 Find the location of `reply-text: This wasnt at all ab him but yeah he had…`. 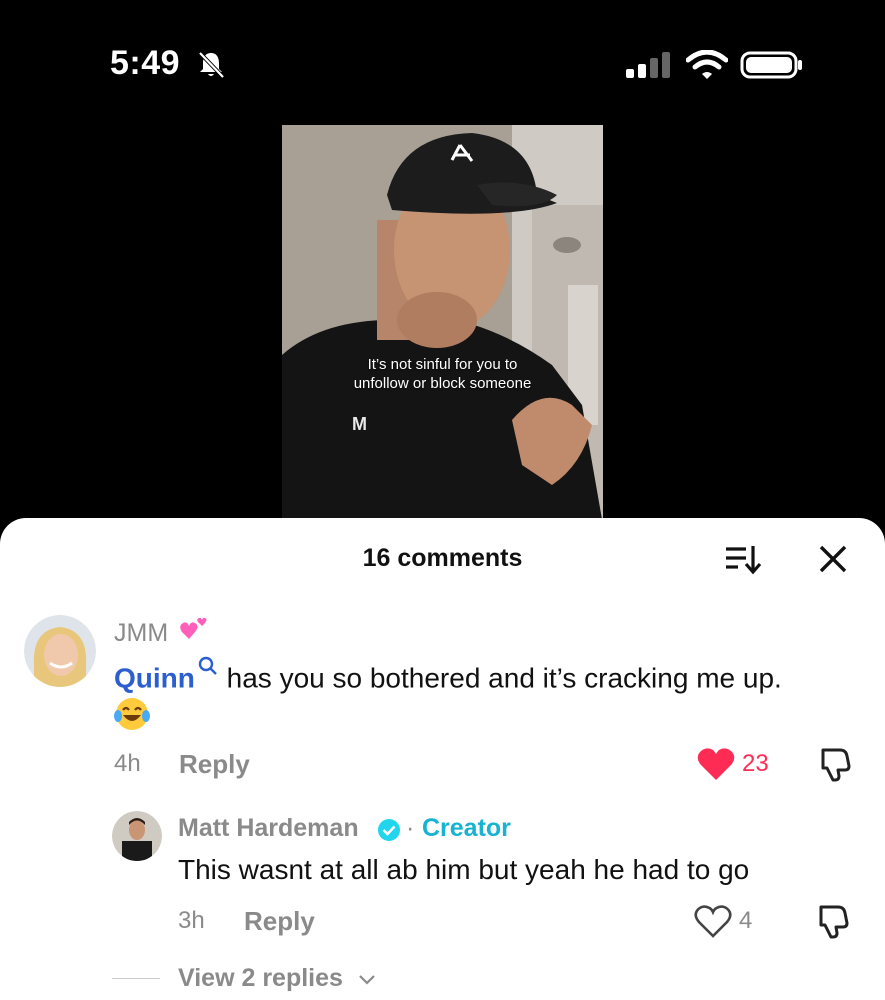

reply-text: This wasnt at all ab him but yeah he had… is located at coordinates (464, 869).